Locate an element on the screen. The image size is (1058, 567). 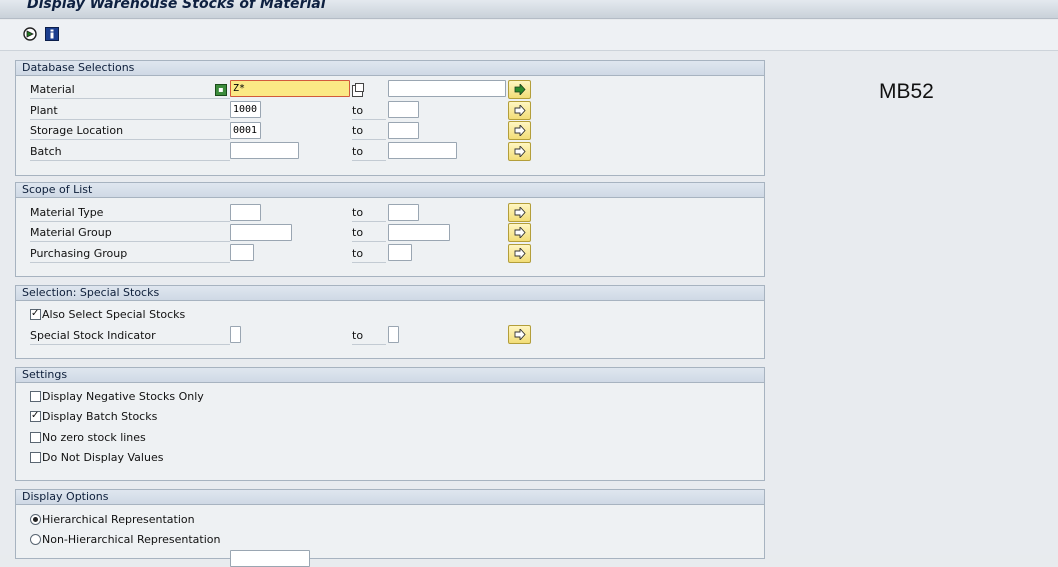
special-stock-indicator-high-input is located at coordinates (393, 334).